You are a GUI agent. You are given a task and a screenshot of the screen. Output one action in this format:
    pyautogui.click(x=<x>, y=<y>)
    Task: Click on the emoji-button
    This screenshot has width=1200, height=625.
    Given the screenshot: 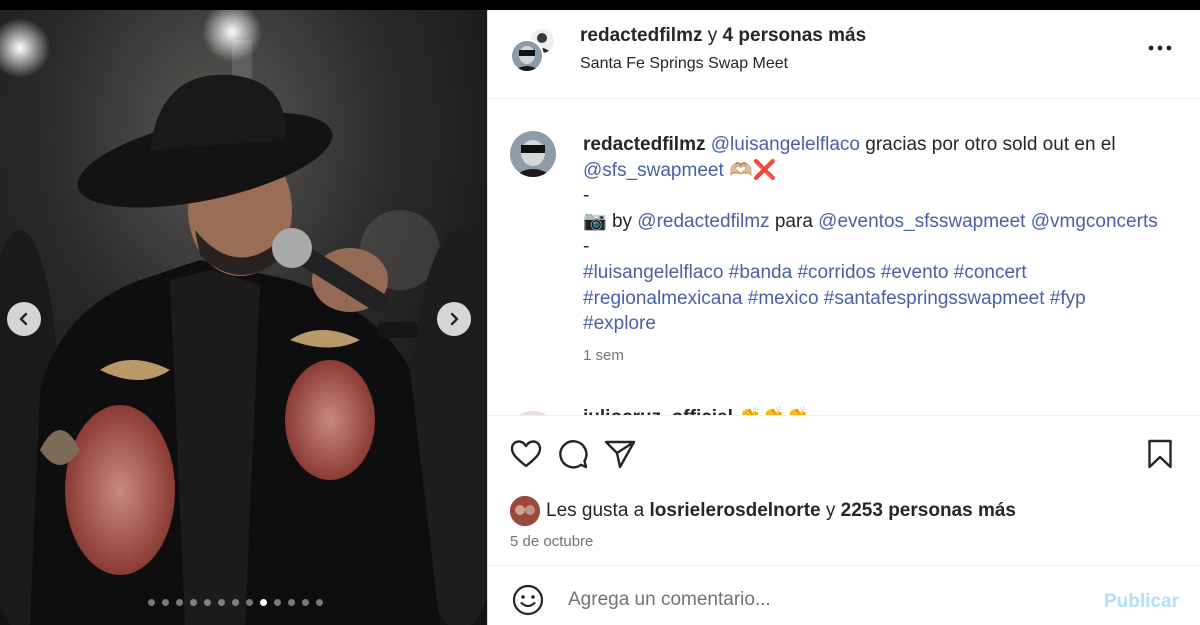 What is the action you would take?
    pyautogui.click(x=528, y=600)
    